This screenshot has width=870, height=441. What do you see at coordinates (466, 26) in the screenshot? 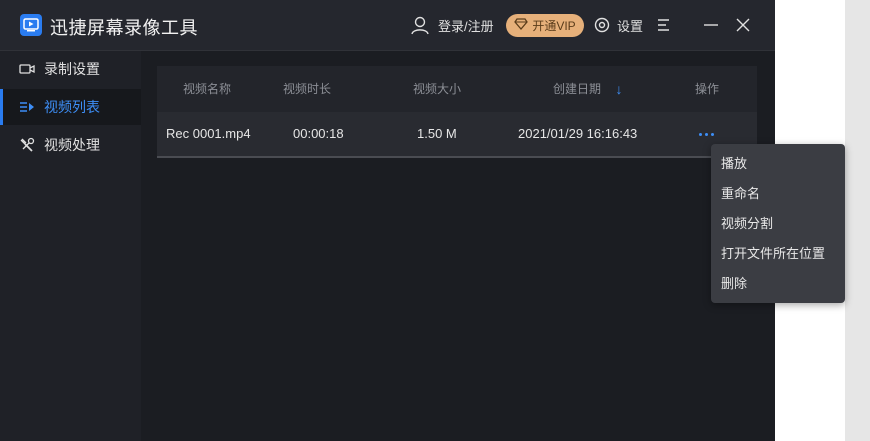
I see `login-label: 登录/注册` at bounding box center [466, 26].